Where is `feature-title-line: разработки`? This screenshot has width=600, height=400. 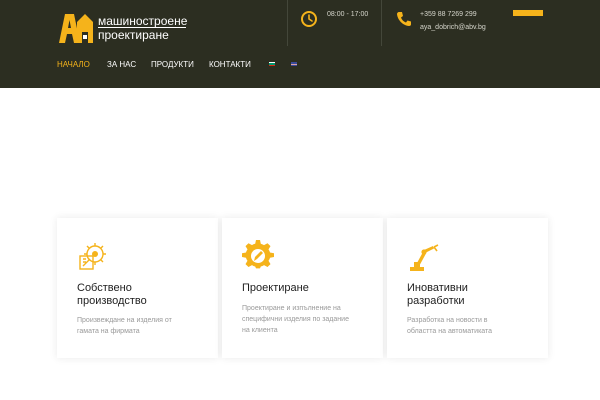 feature-title-line: разработки is located at coordinates (436, 301).